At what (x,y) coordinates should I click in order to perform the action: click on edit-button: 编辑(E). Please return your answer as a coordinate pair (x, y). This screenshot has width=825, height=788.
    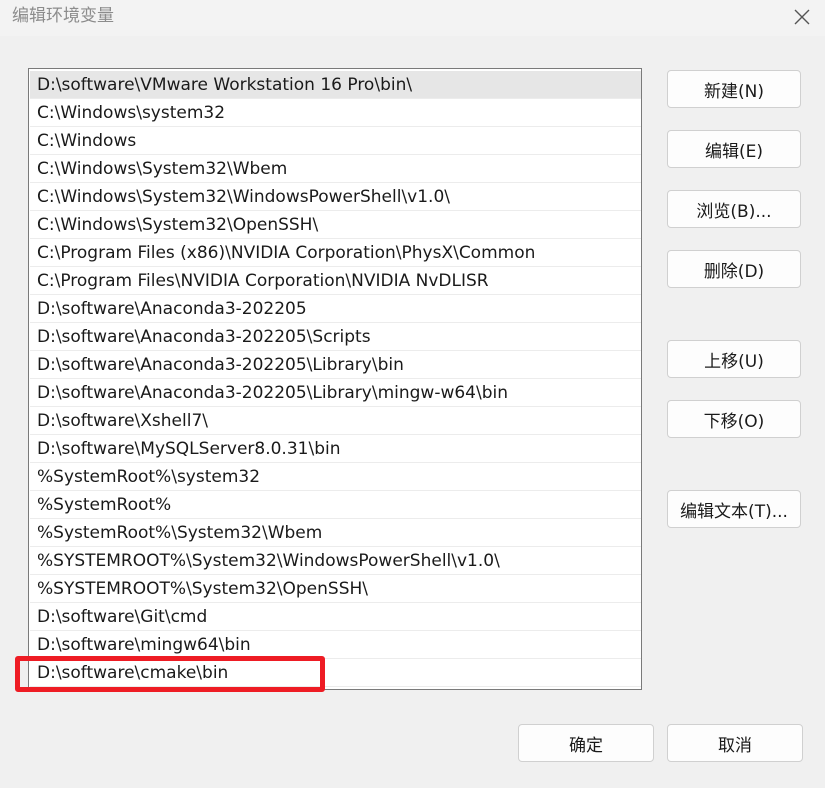
    Looking at the image, I should click on (734, 149).